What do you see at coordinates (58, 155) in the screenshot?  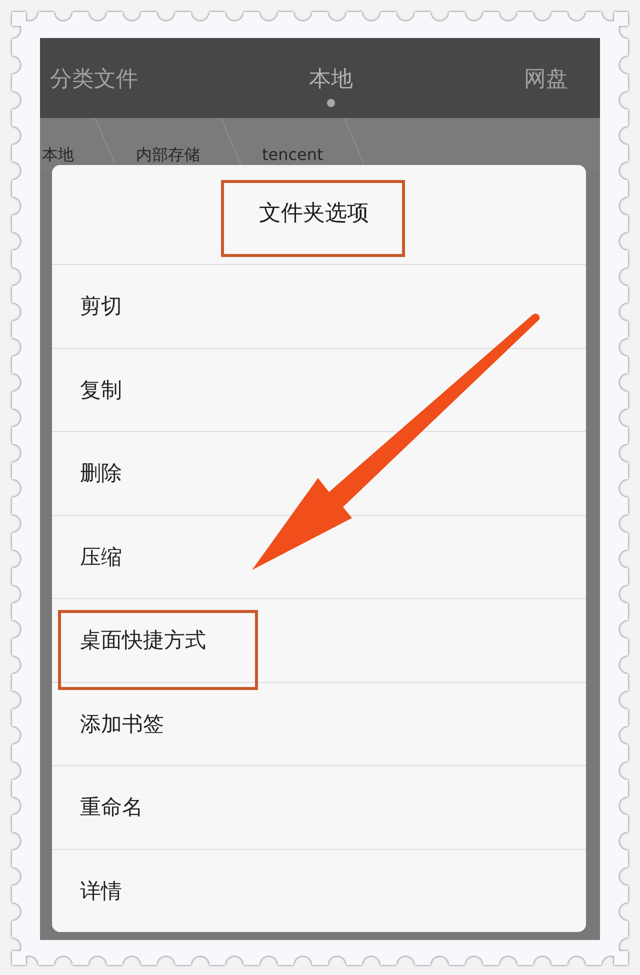 I see `breadcrumb-item: 本地` at bounding box center [58, 155].